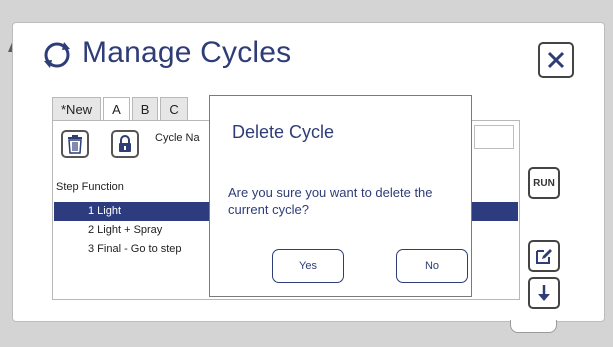 The image size is (613, 347). What do you see at coordinates (283, 132) in the screenshot?
I see `dialog-title: Delete Cycle` at bounding box center [283, 132].